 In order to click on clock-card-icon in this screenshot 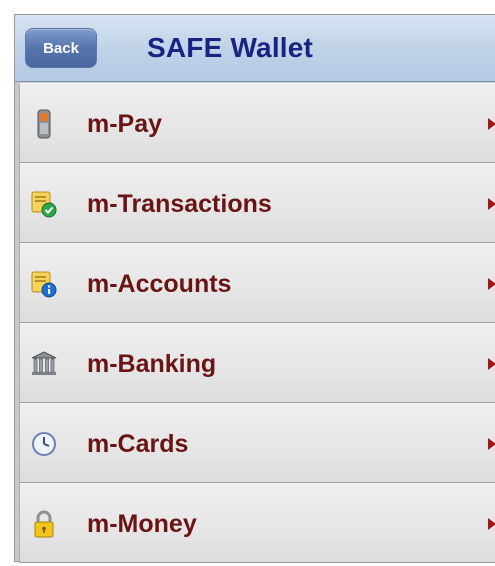, I will do `click(44, 444)`.